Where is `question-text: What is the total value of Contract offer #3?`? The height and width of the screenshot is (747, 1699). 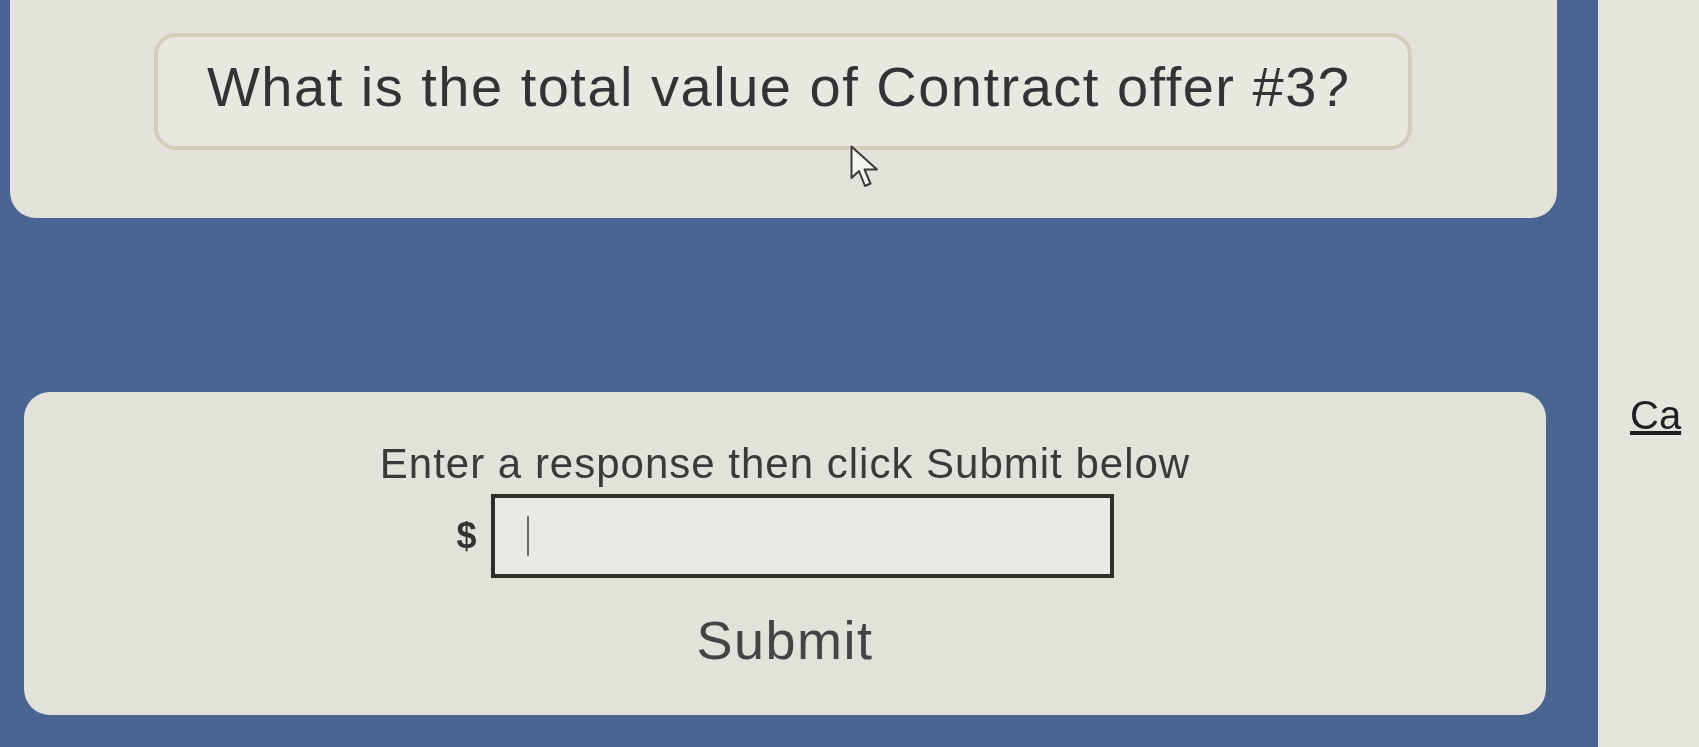
question-text: What is the total value of Contract offer #3? is located at coordinates (783, 91).